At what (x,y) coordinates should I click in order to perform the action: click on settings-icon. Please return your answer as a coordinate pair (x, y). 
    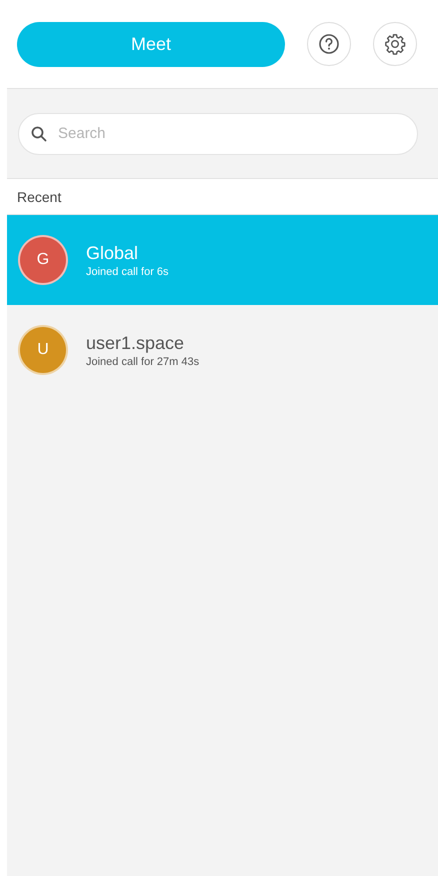
    Looking at the image, I should click on (395, 44).